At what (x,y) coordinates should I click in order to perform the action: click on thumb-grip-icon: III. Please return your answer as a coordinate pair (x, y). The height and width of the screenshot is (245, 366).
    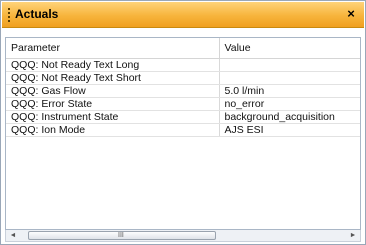
    Looking at the image, I should click on (121, 235).